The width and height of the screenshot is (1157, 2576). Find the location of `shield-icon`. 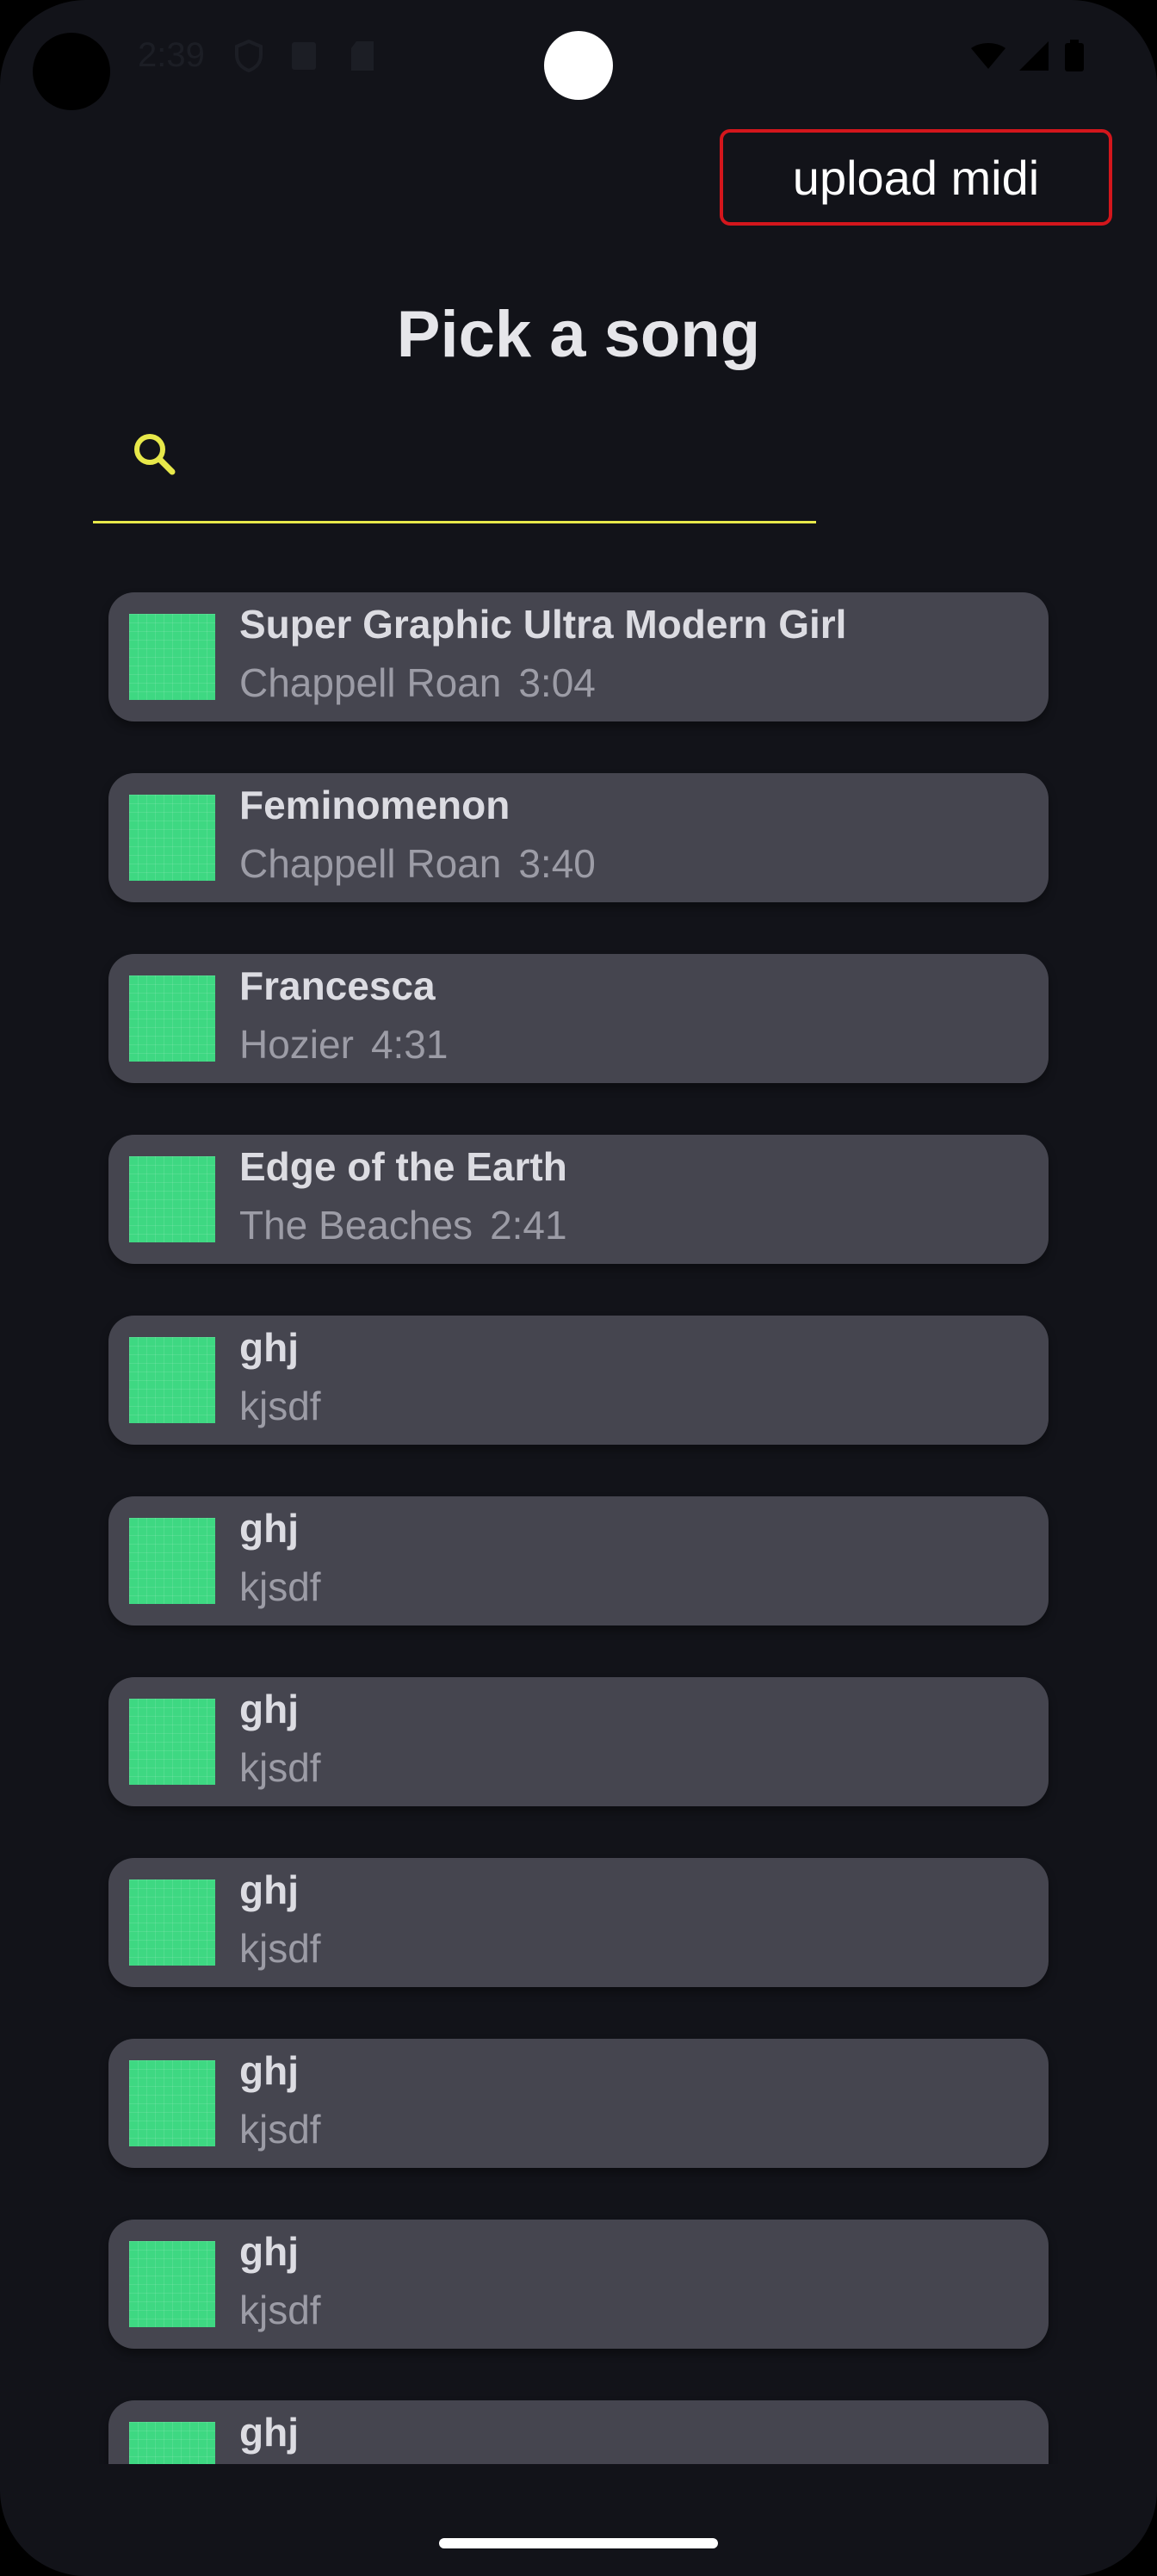

shield-icon is located at coordinates (249, 56).